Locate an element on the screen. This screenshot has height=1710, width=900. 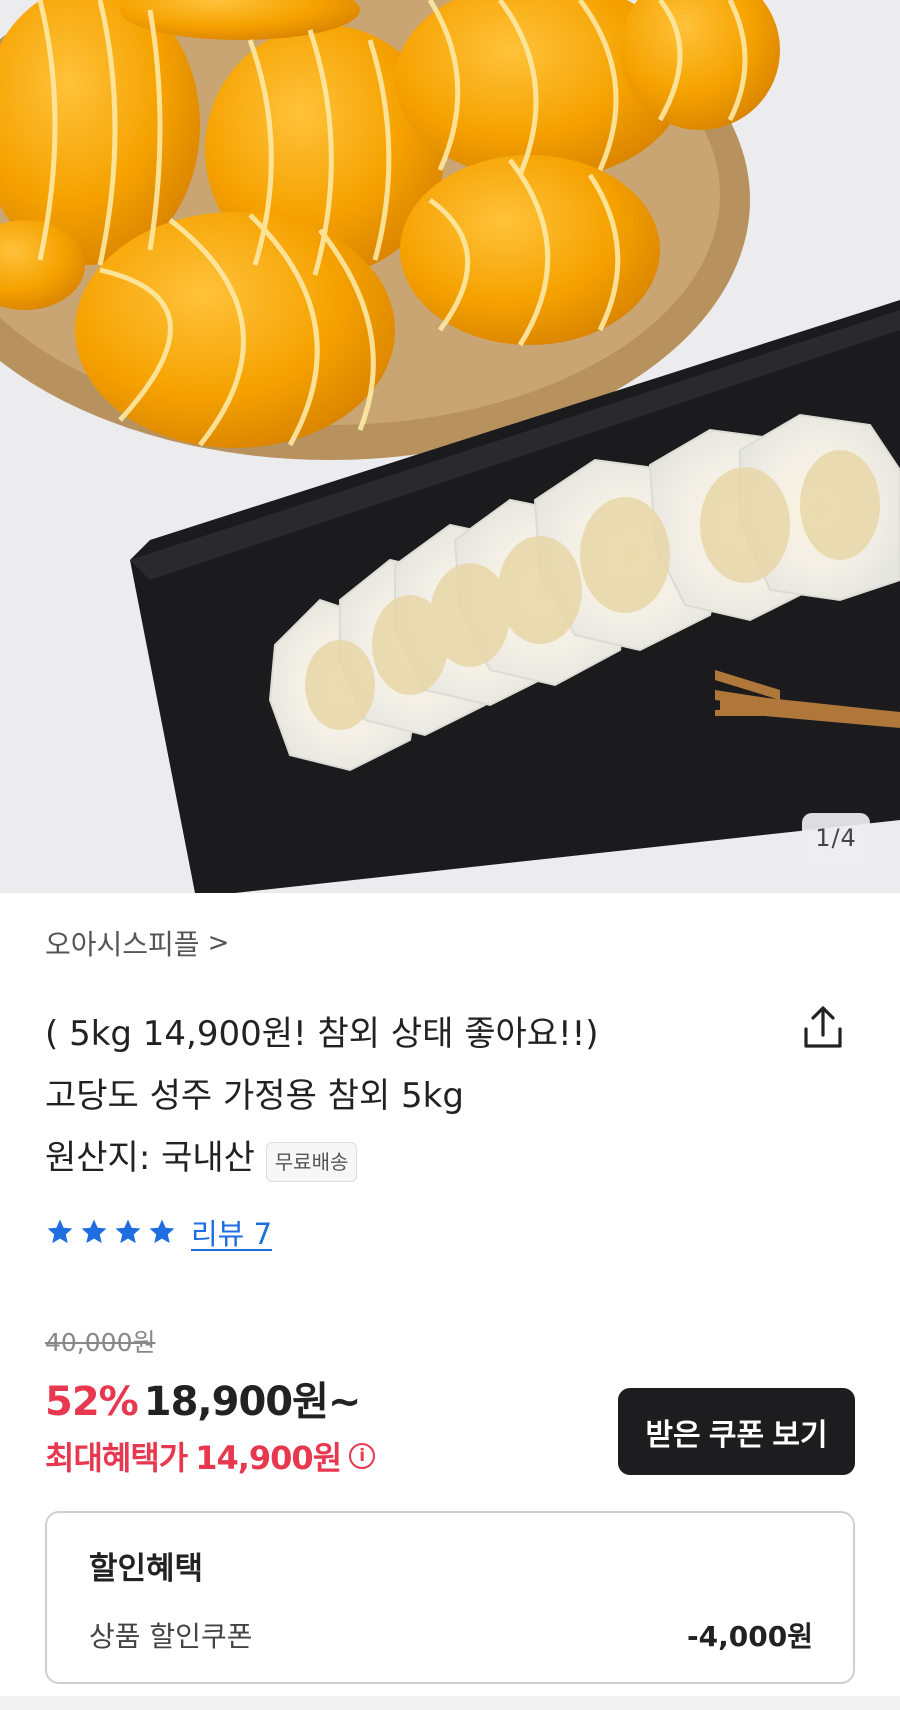
title-line-2: 고당도 성주 가정용 참외 5kg is located at coordinates (254, 1096).